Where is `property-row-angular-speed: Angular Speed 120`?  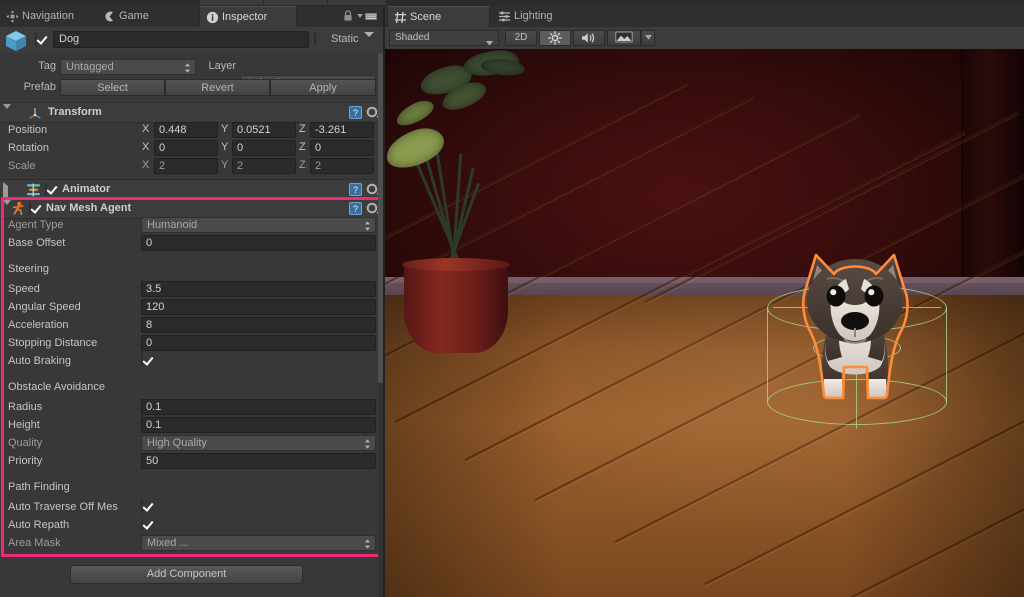
property-row-angular-speed: Angular Speed 120 is located at coordinates (191, 307).